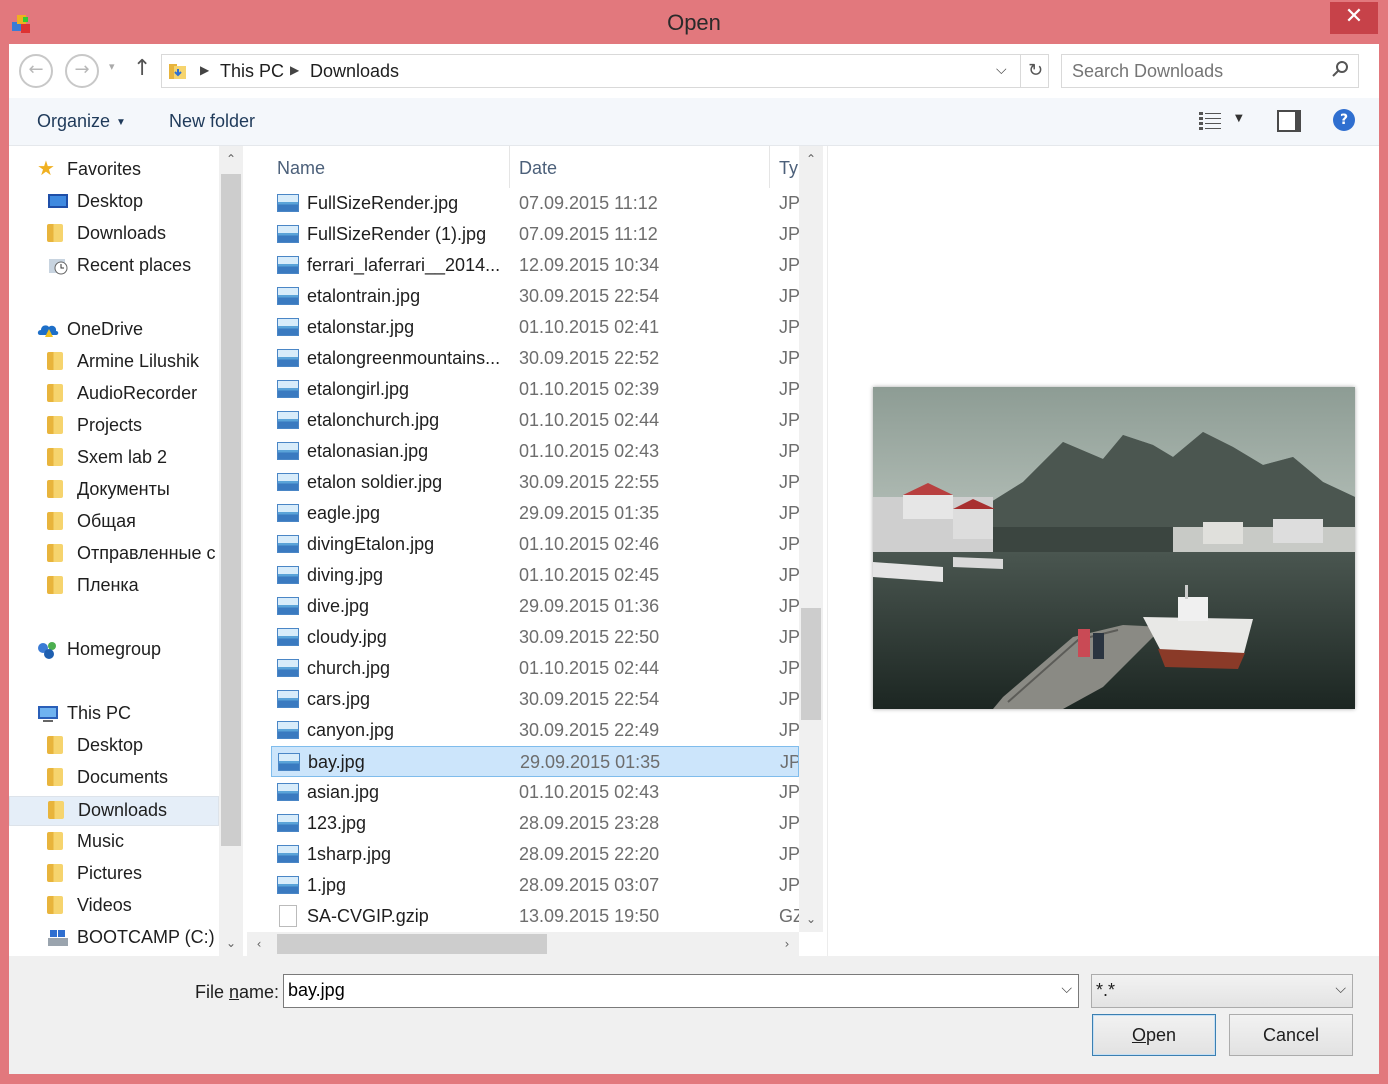 Image resolution: width=1388 pixels, height=1084 pixels. Describe the element at coordinates (1210, 121) in the screenshot. I see `change-view-icon` at that location.